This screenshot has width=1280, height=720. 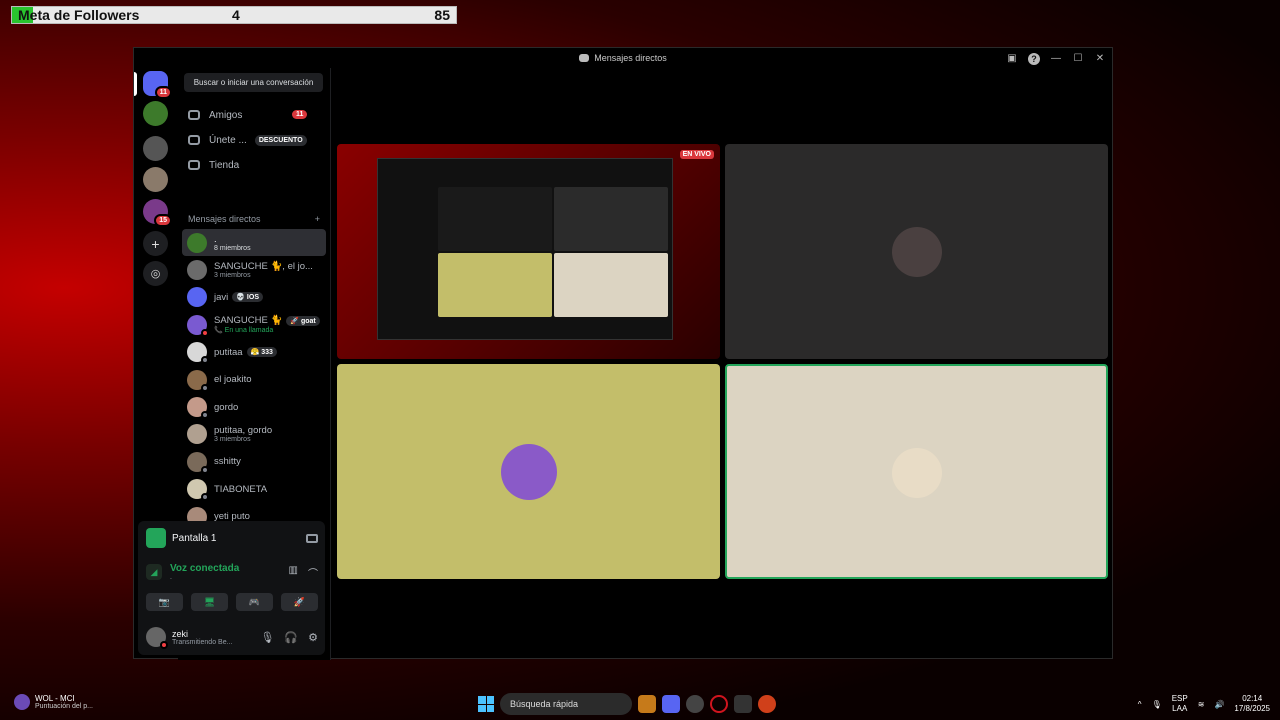 What do you see at coordinates (254, 406) in the screenshot?
I see `dm-item: gordo` at bounding box center [254, 406].